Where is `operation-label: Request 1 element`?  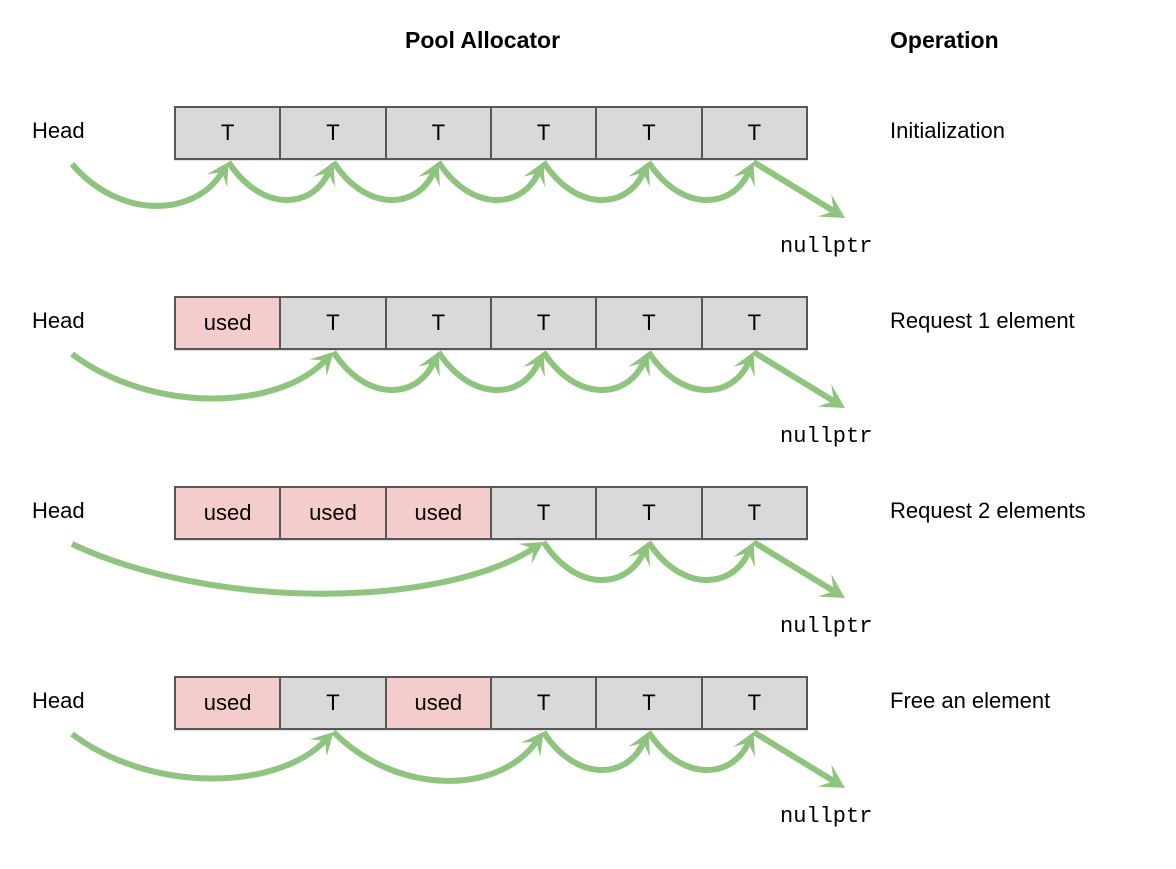 operation-label: Request 1 element is located at coordinates (982, 320).